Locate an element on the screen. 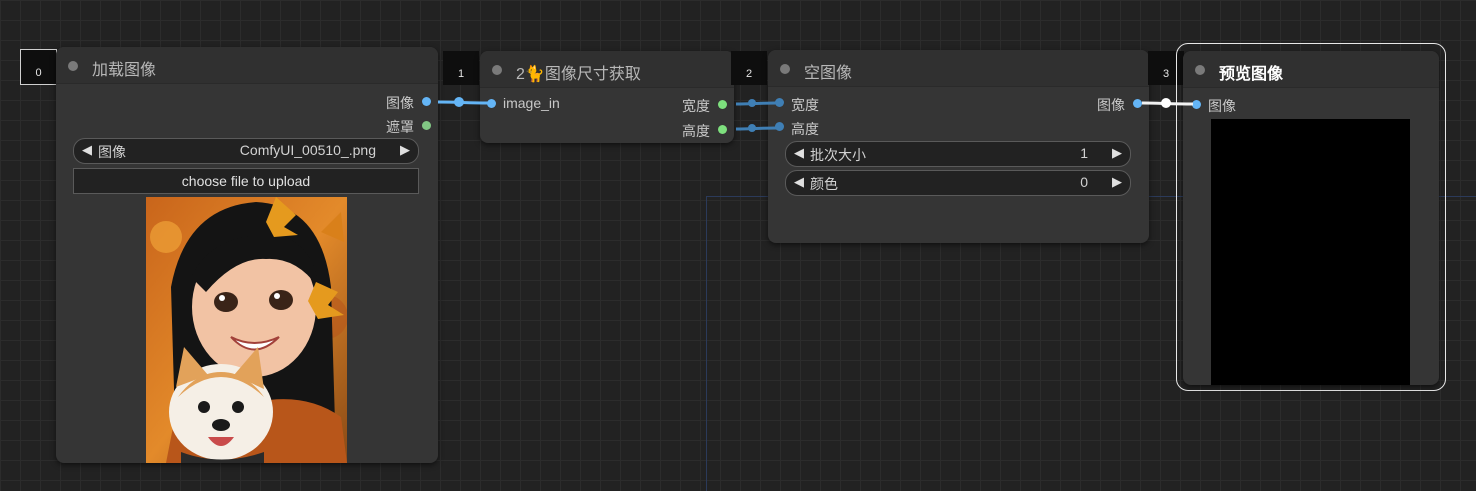 Image resolution: width=1476 pixels, height=491 pixels. input-slot-width is located at coordinates (779, 102).